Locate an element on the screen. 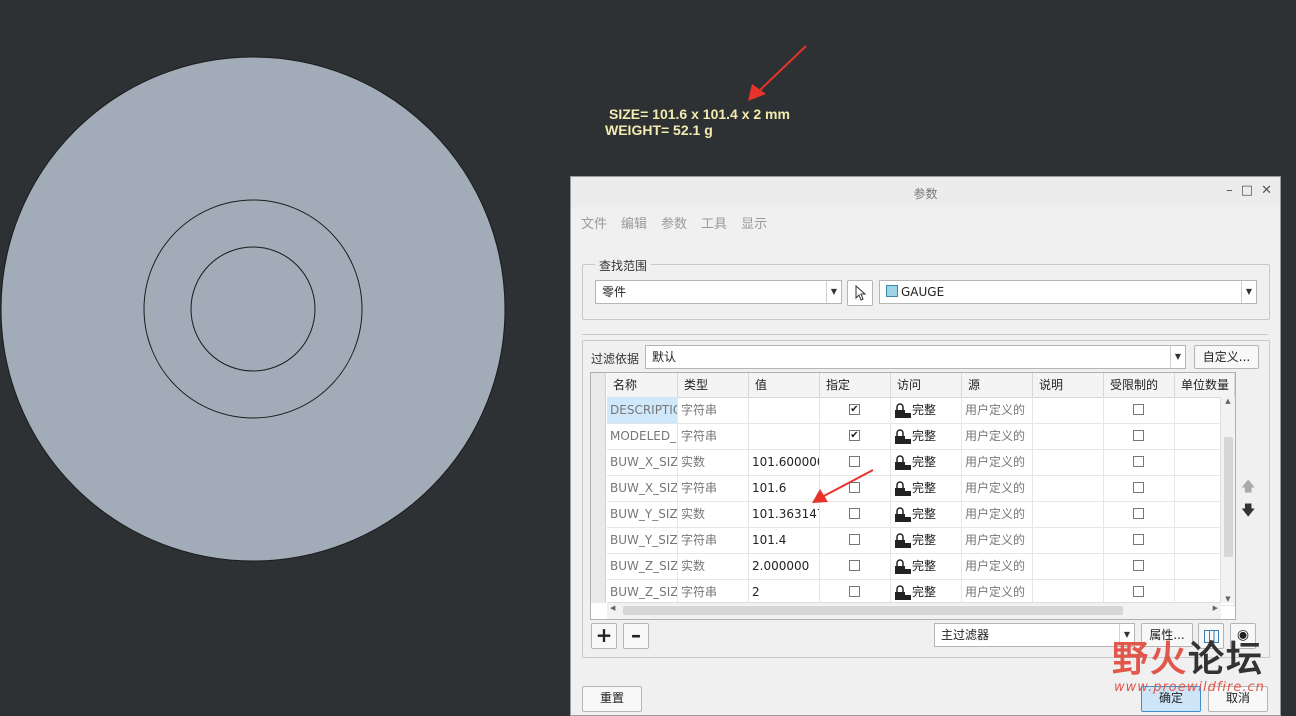 Image resolution: width=1296 pixels, height=716 pixels. value-annotation-arrow is located at coordinates (843, 486).